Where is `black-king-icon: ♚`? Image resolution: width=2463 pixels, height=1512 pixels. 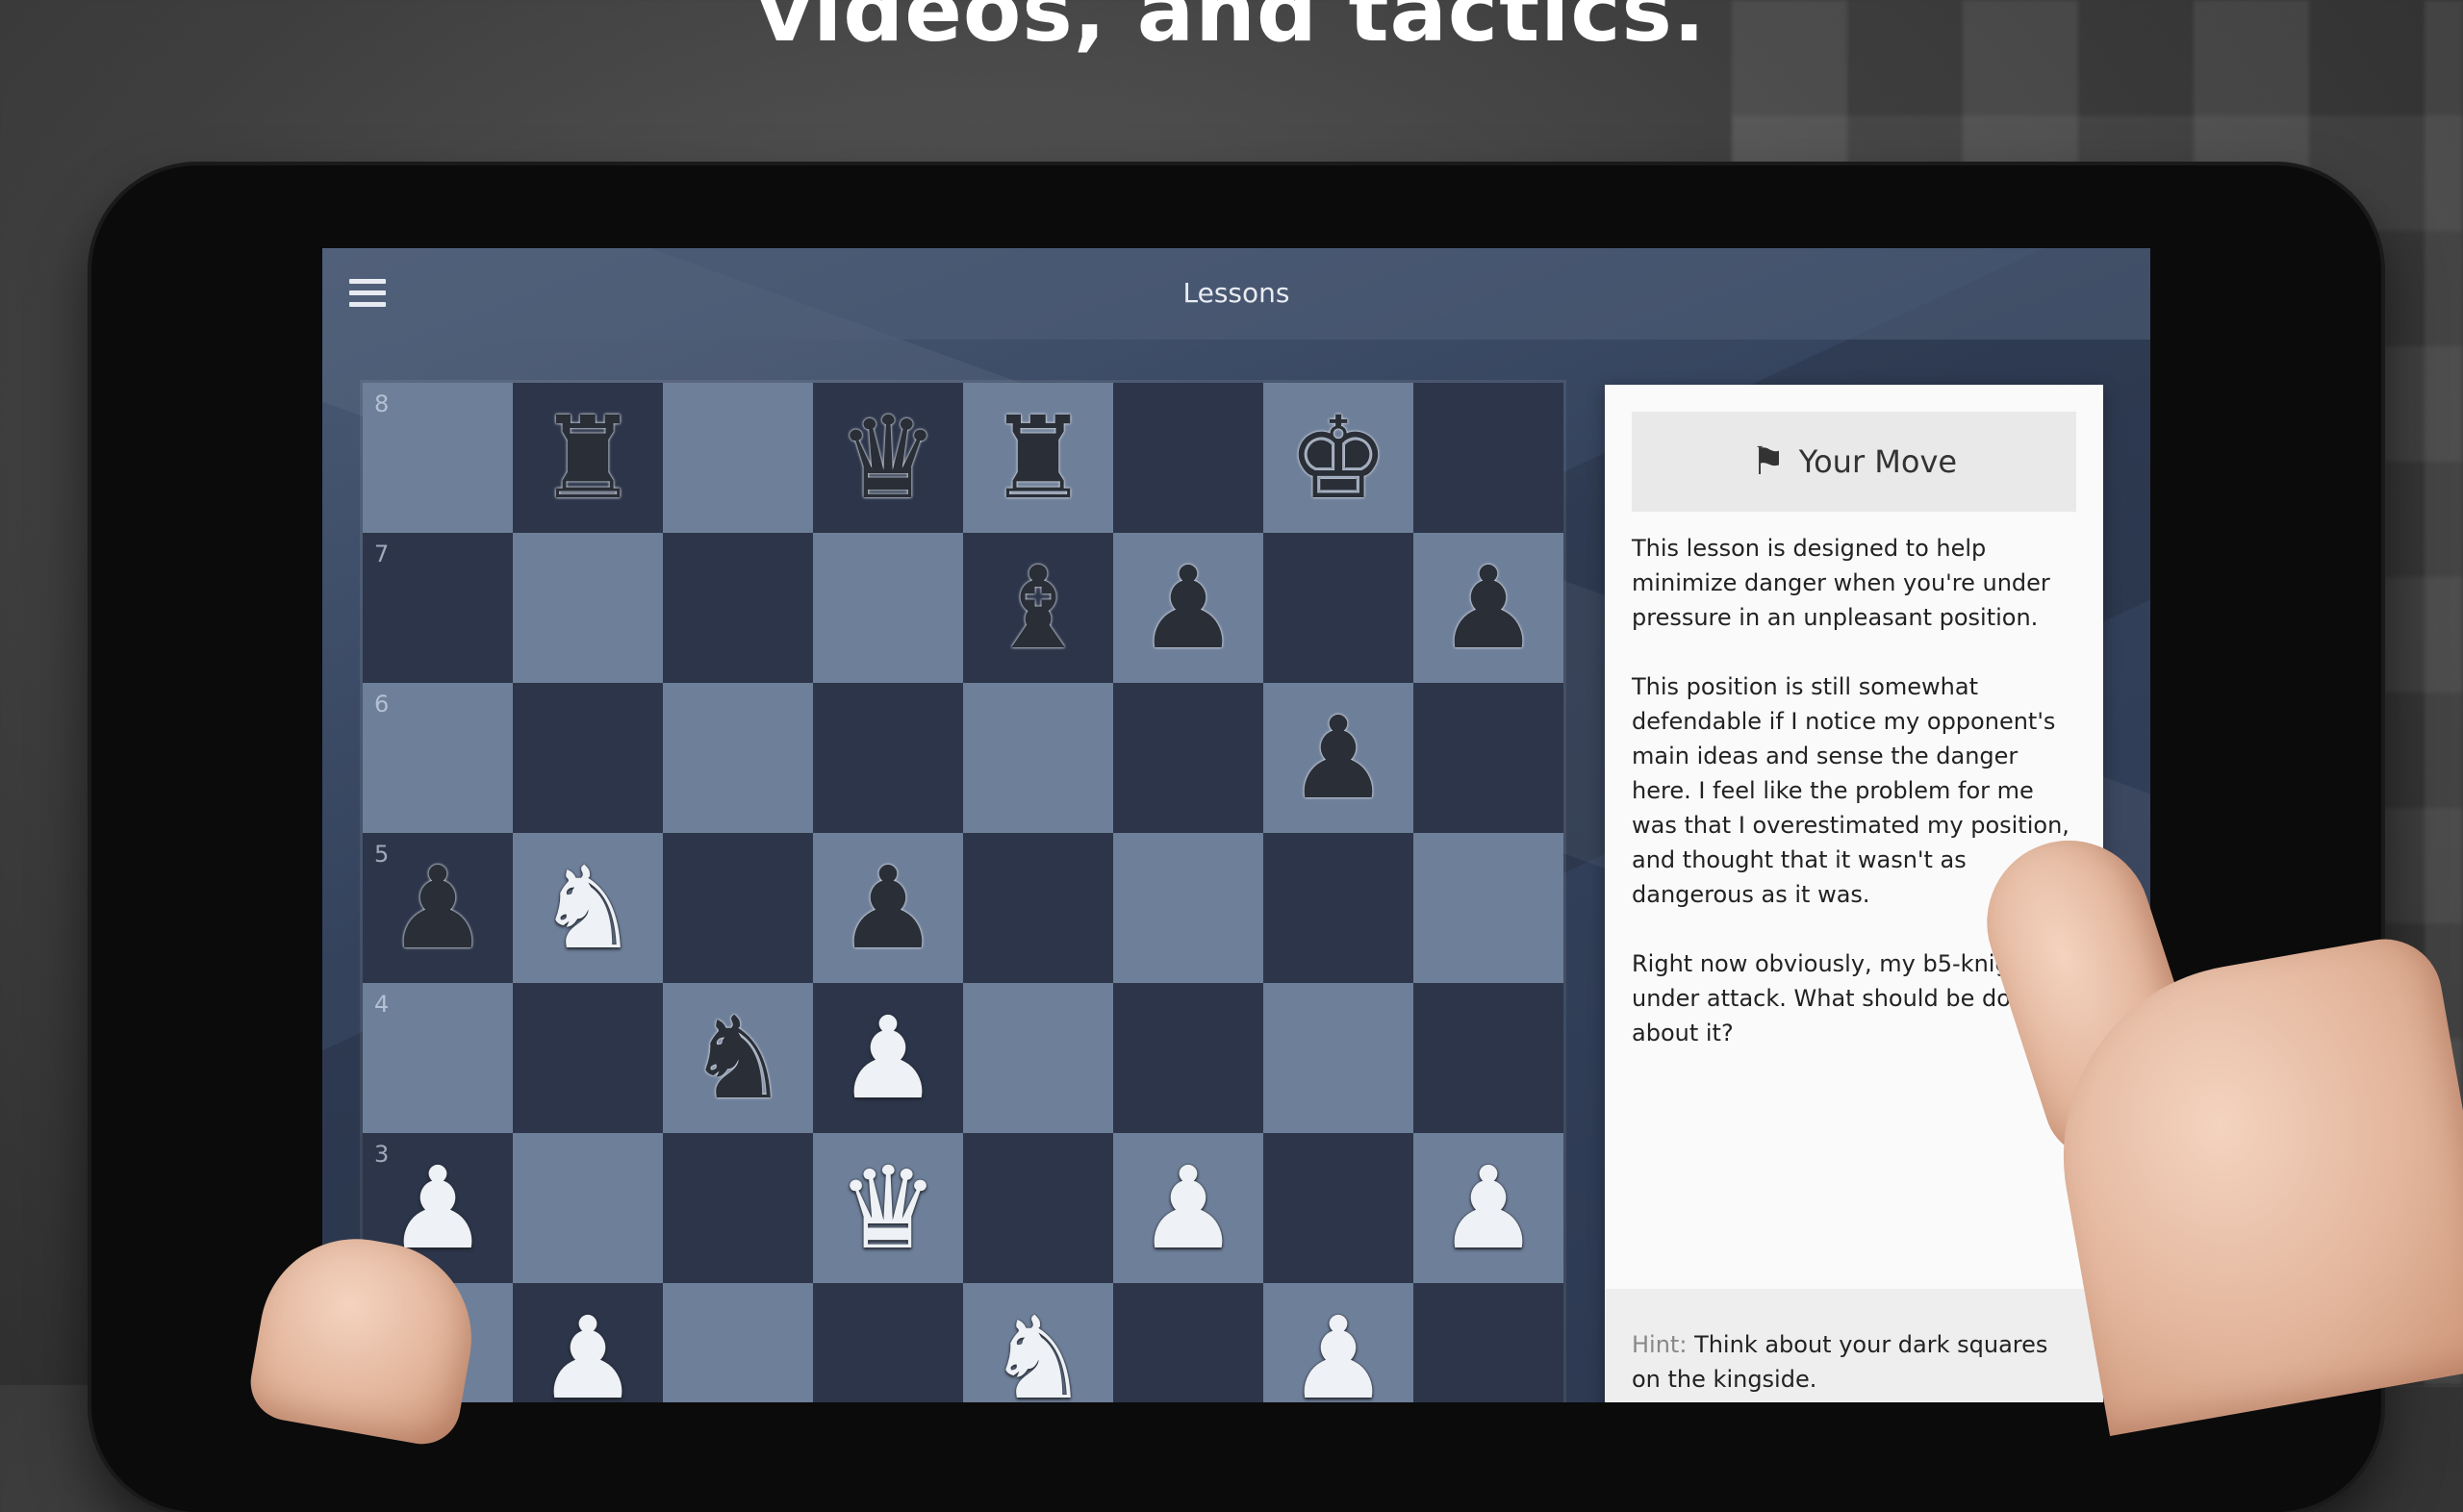 black-king-icon: ♚ is located at coordinates (1338, 458).